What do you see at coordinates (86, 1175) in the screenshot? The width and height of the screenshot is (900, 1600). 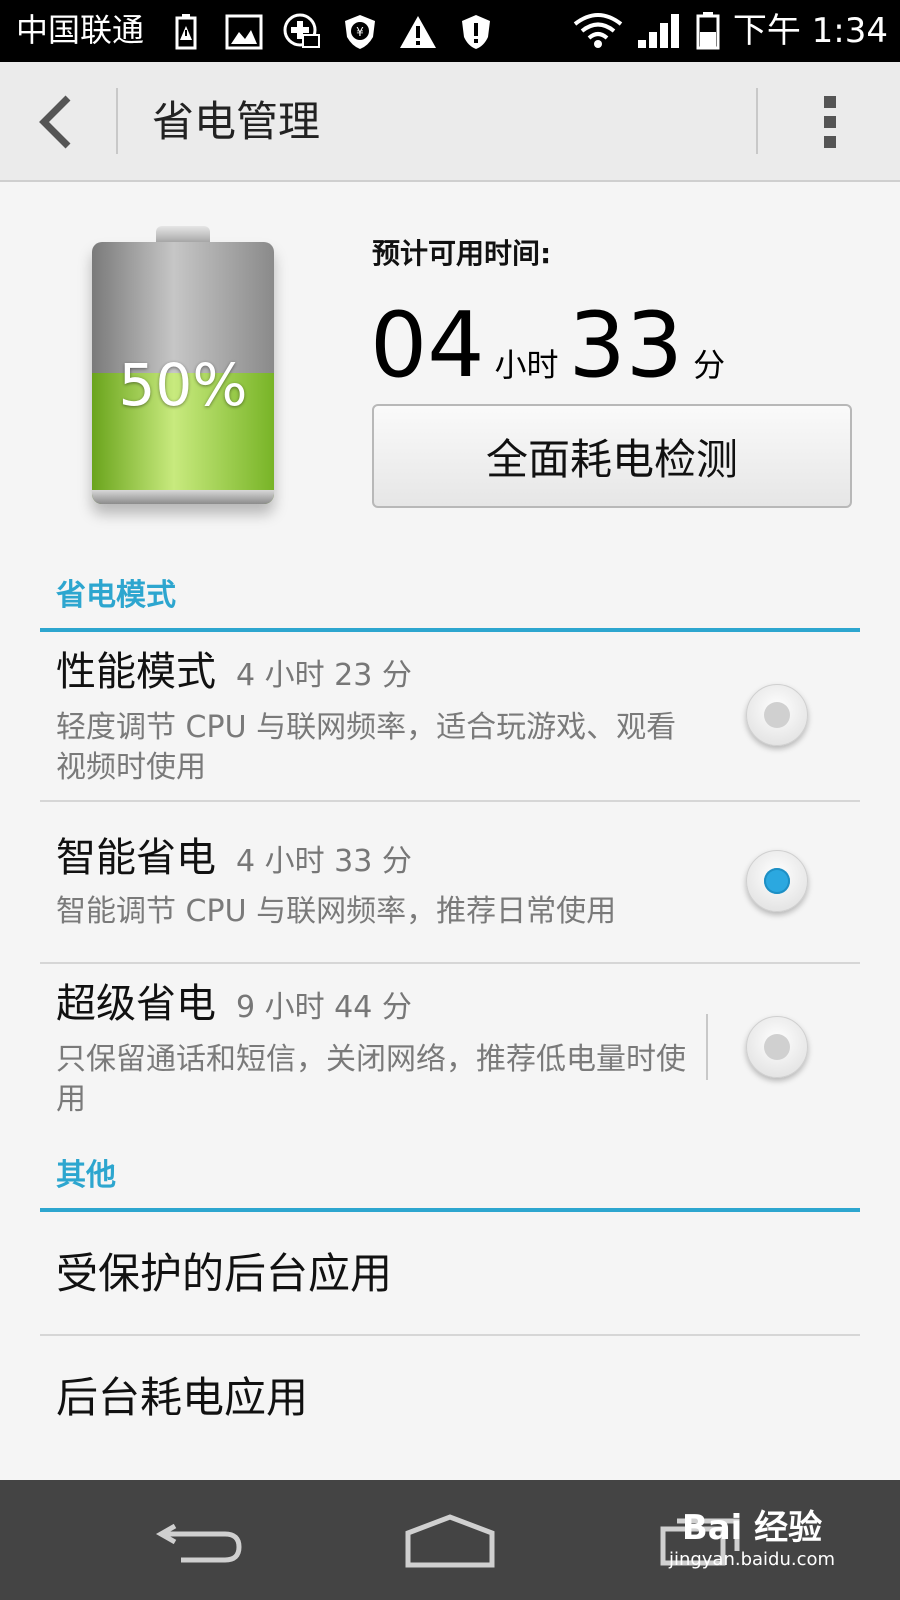 I see `section-header-other: 其他` at bounding box center [86, 1175].